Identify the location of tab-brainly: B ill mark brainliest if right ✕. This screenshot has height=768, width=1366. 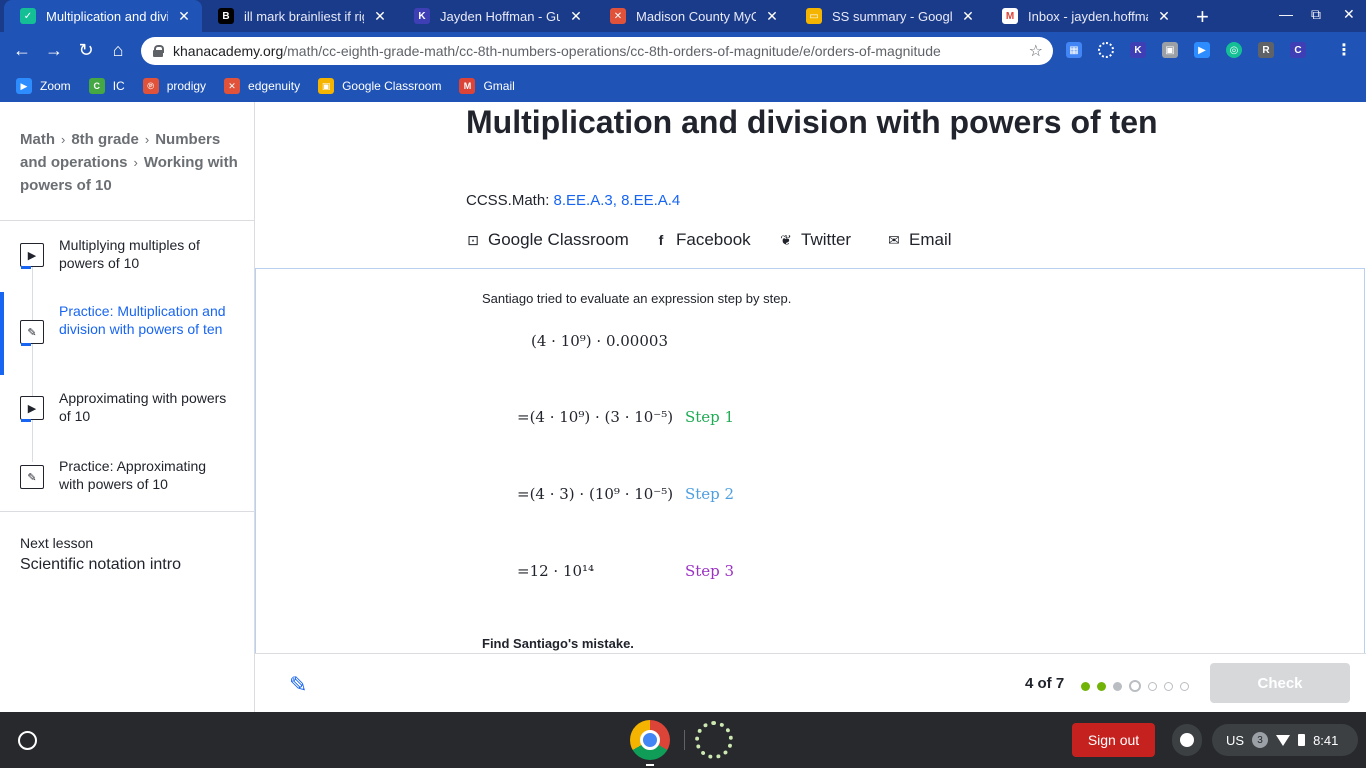
(300, 16).